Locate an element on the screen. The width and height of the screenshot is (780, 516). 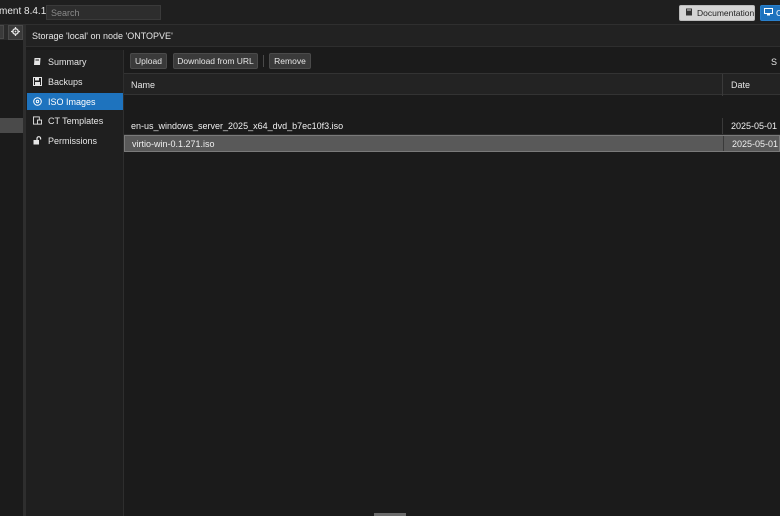
gear-icon is located at coordinates (15, 32).